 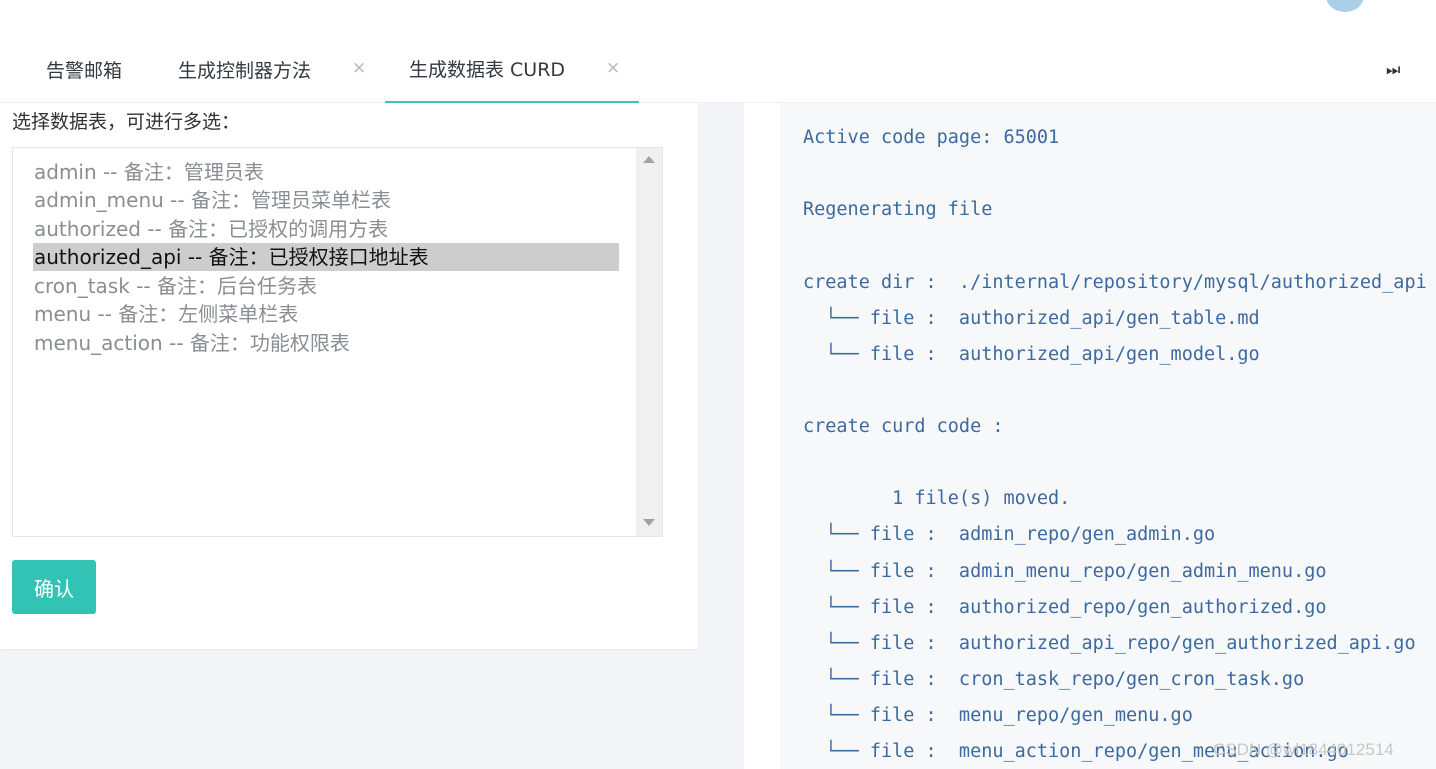 I want to click on tab-alert-email: 告警邮箱, so click(x=84, y=69).